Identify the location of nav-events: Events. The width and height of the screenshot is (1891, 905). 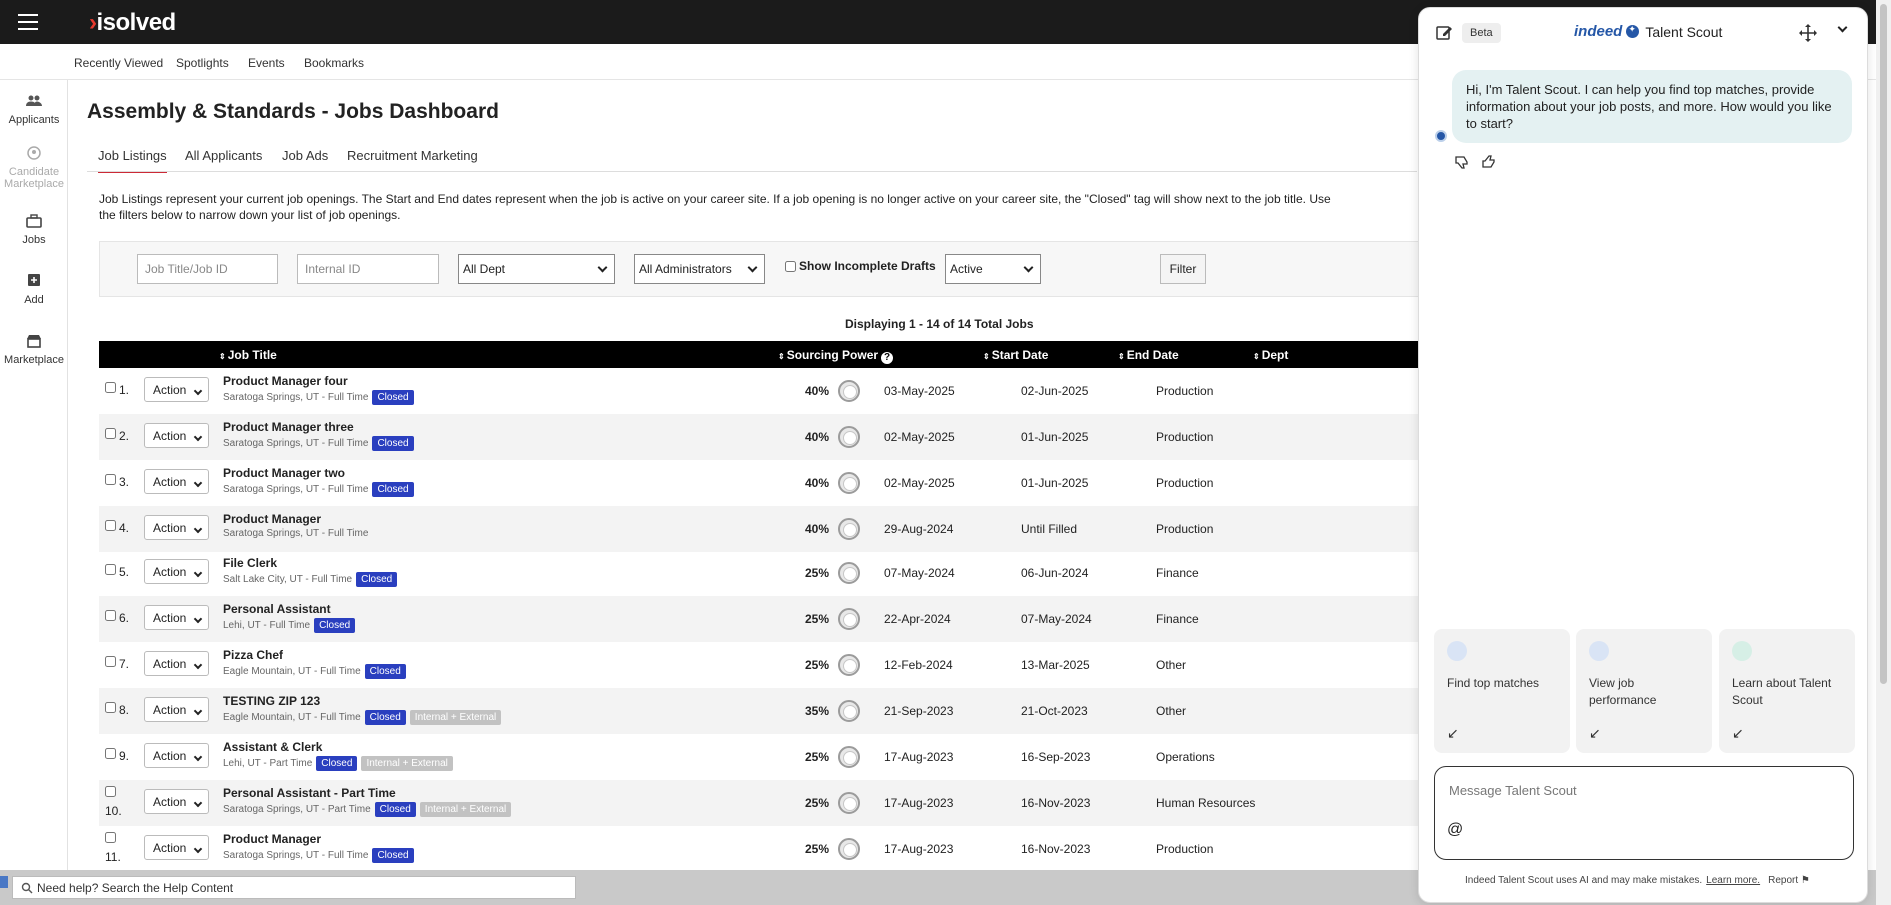
(266, 63).